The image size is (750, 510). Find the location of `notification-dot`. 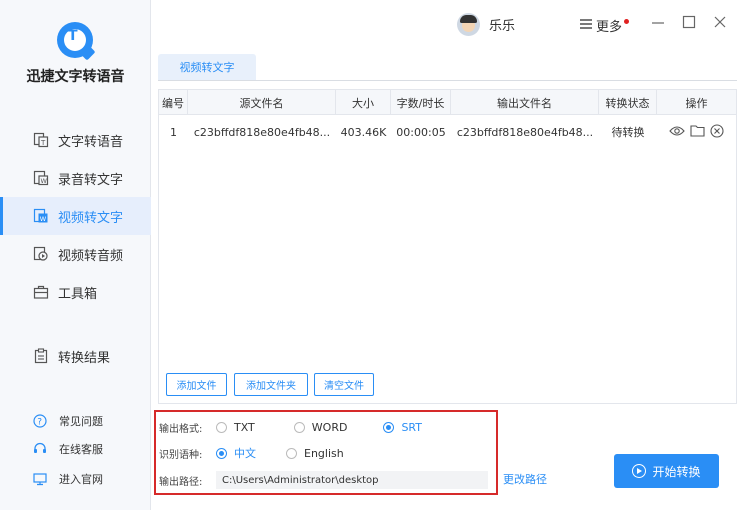

notification-dot is located at coordinates (627, 21).